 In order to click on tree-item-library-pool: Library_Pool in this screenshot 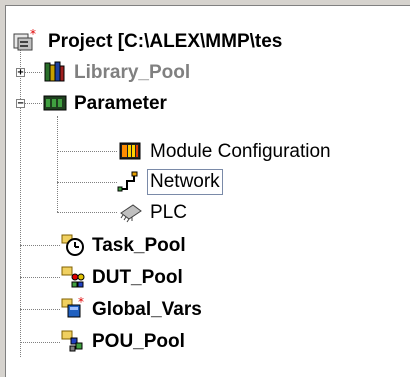, I will do `click(132, 73)`.